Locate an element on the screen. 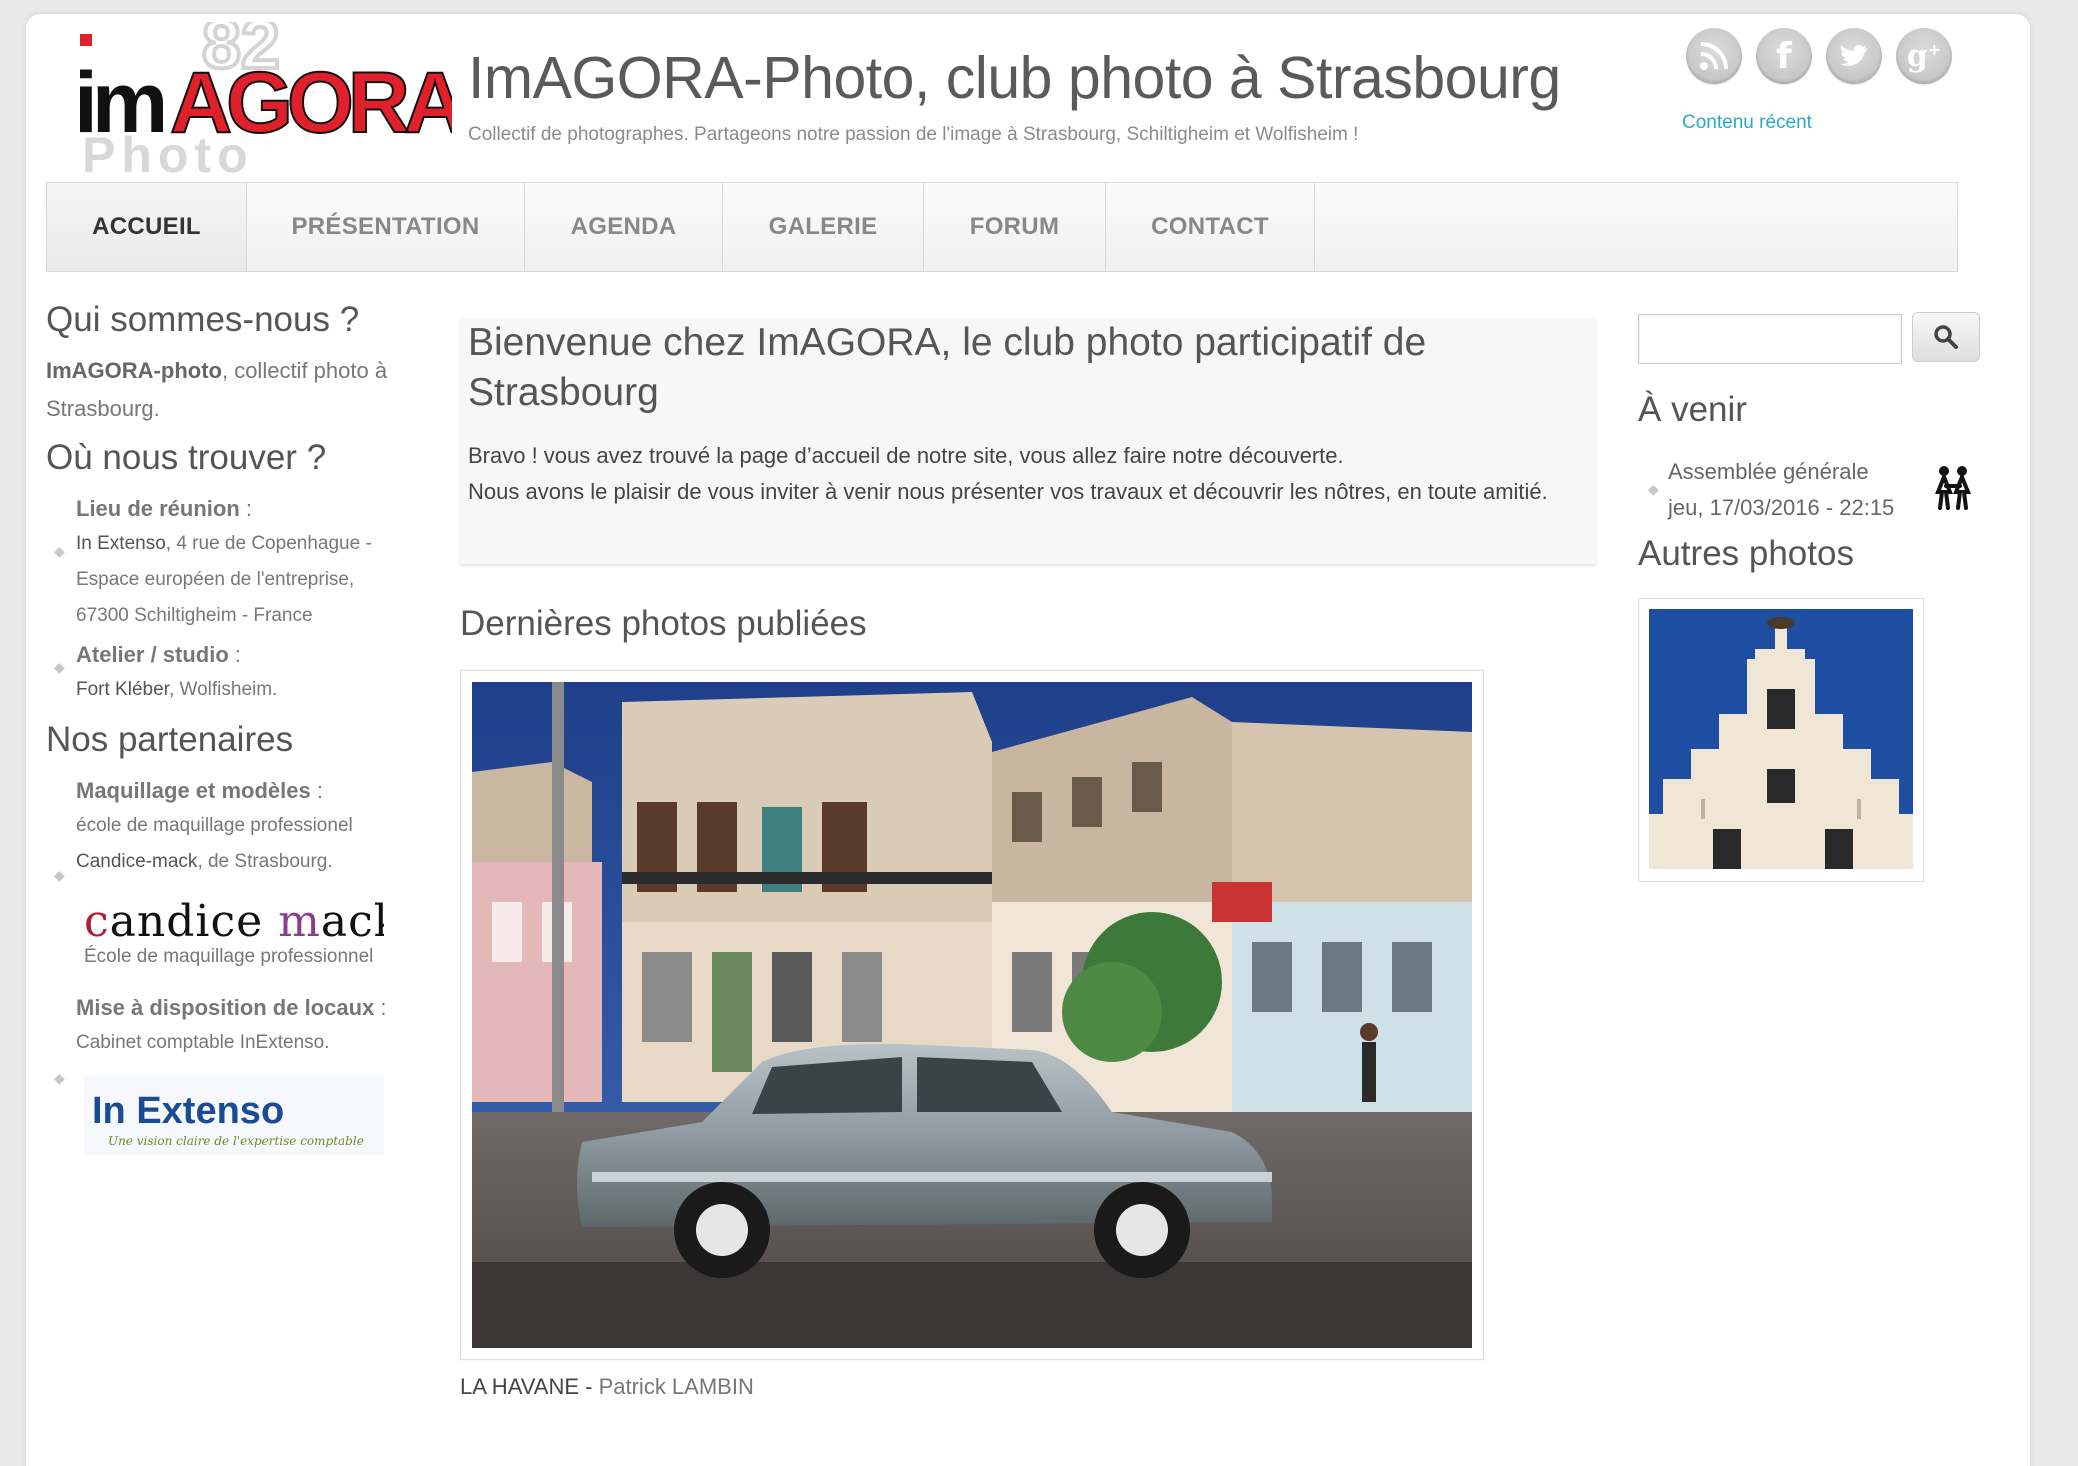  item-heading: Lieu de réunion : is located at coordinates (164, 508).